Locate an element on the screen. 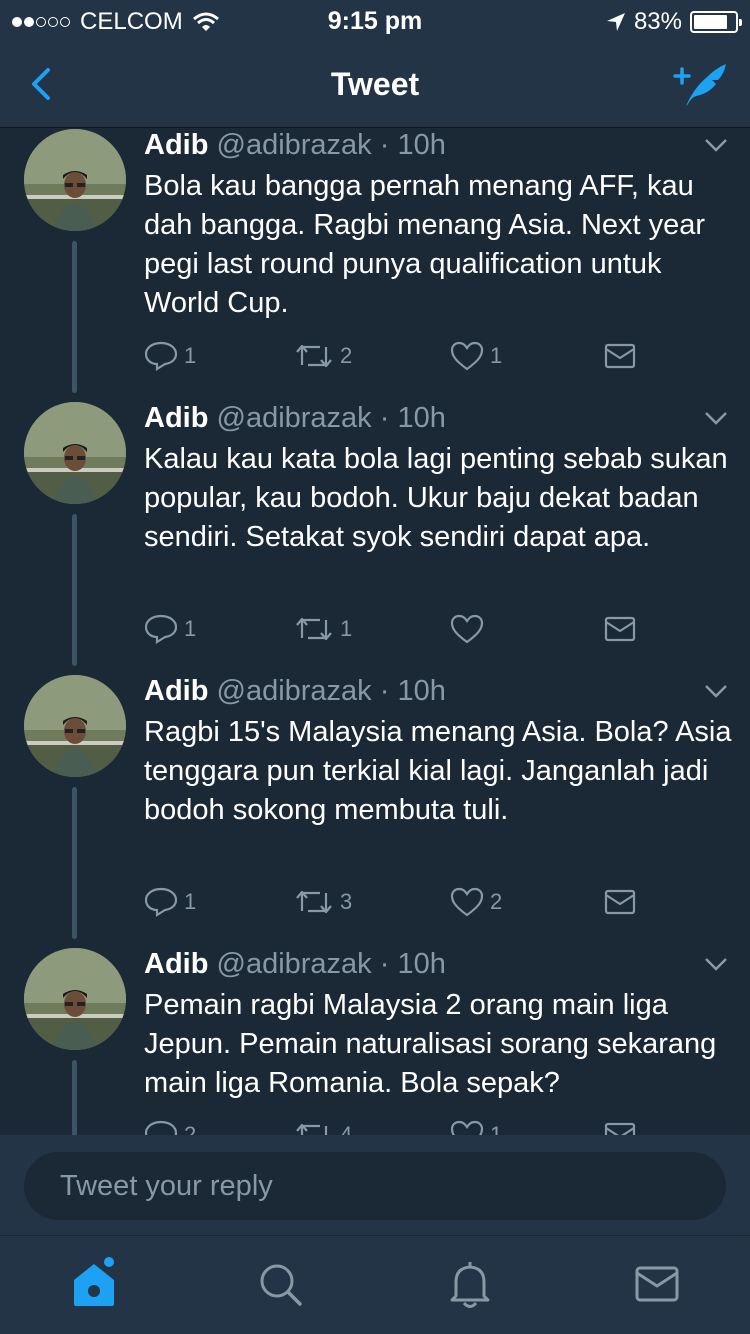 The height and width of the screenshot is (1334, 750). reply-input: Tweet your reply is located at coordinates (375, 1186).